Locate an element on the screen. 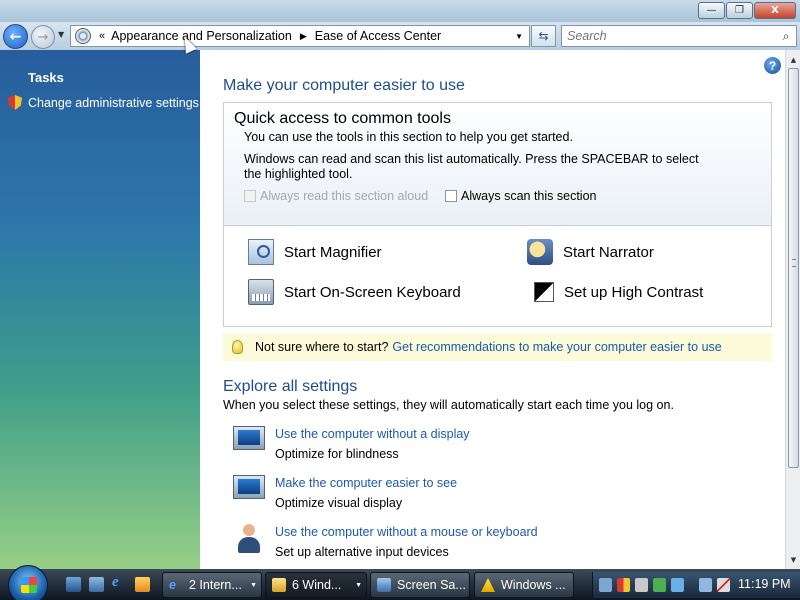 Image resolution: width=800 pixels, height=600 pixels. keyboard-icon is located at coordinates (261, 292).